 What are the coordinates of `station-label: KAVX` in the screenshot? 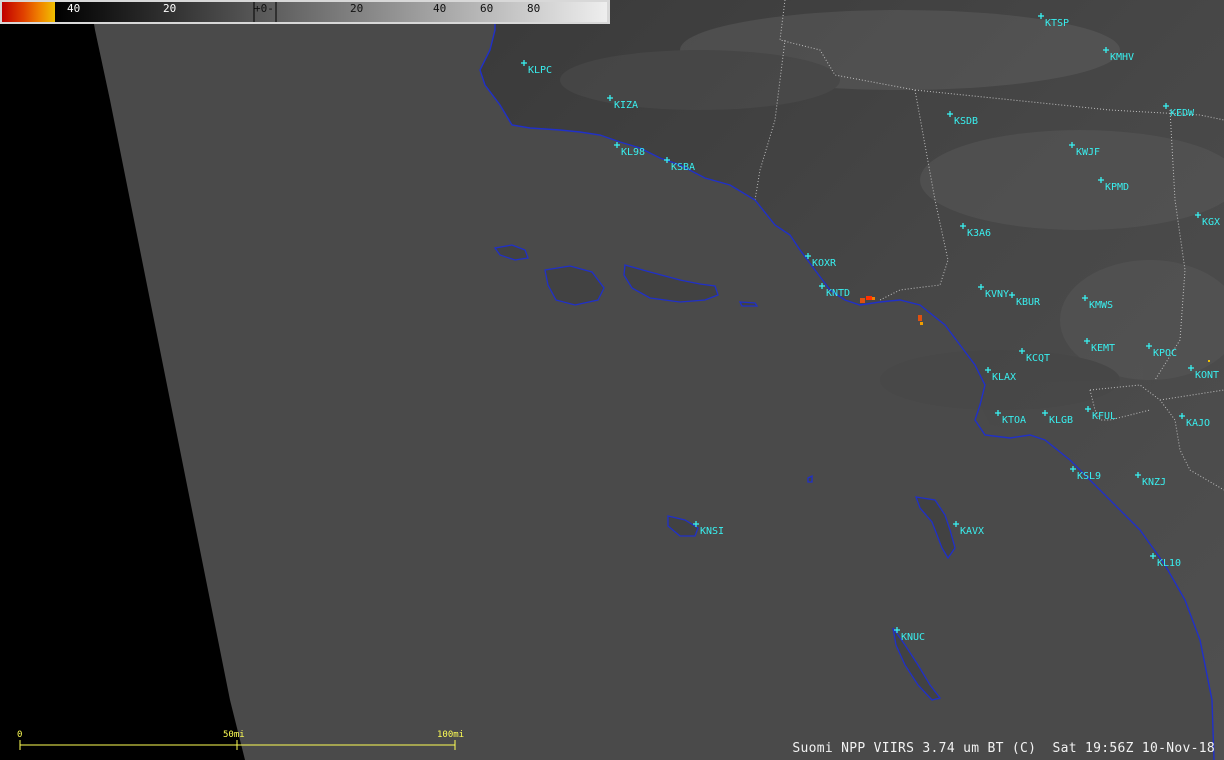 It's located at (972, 531).